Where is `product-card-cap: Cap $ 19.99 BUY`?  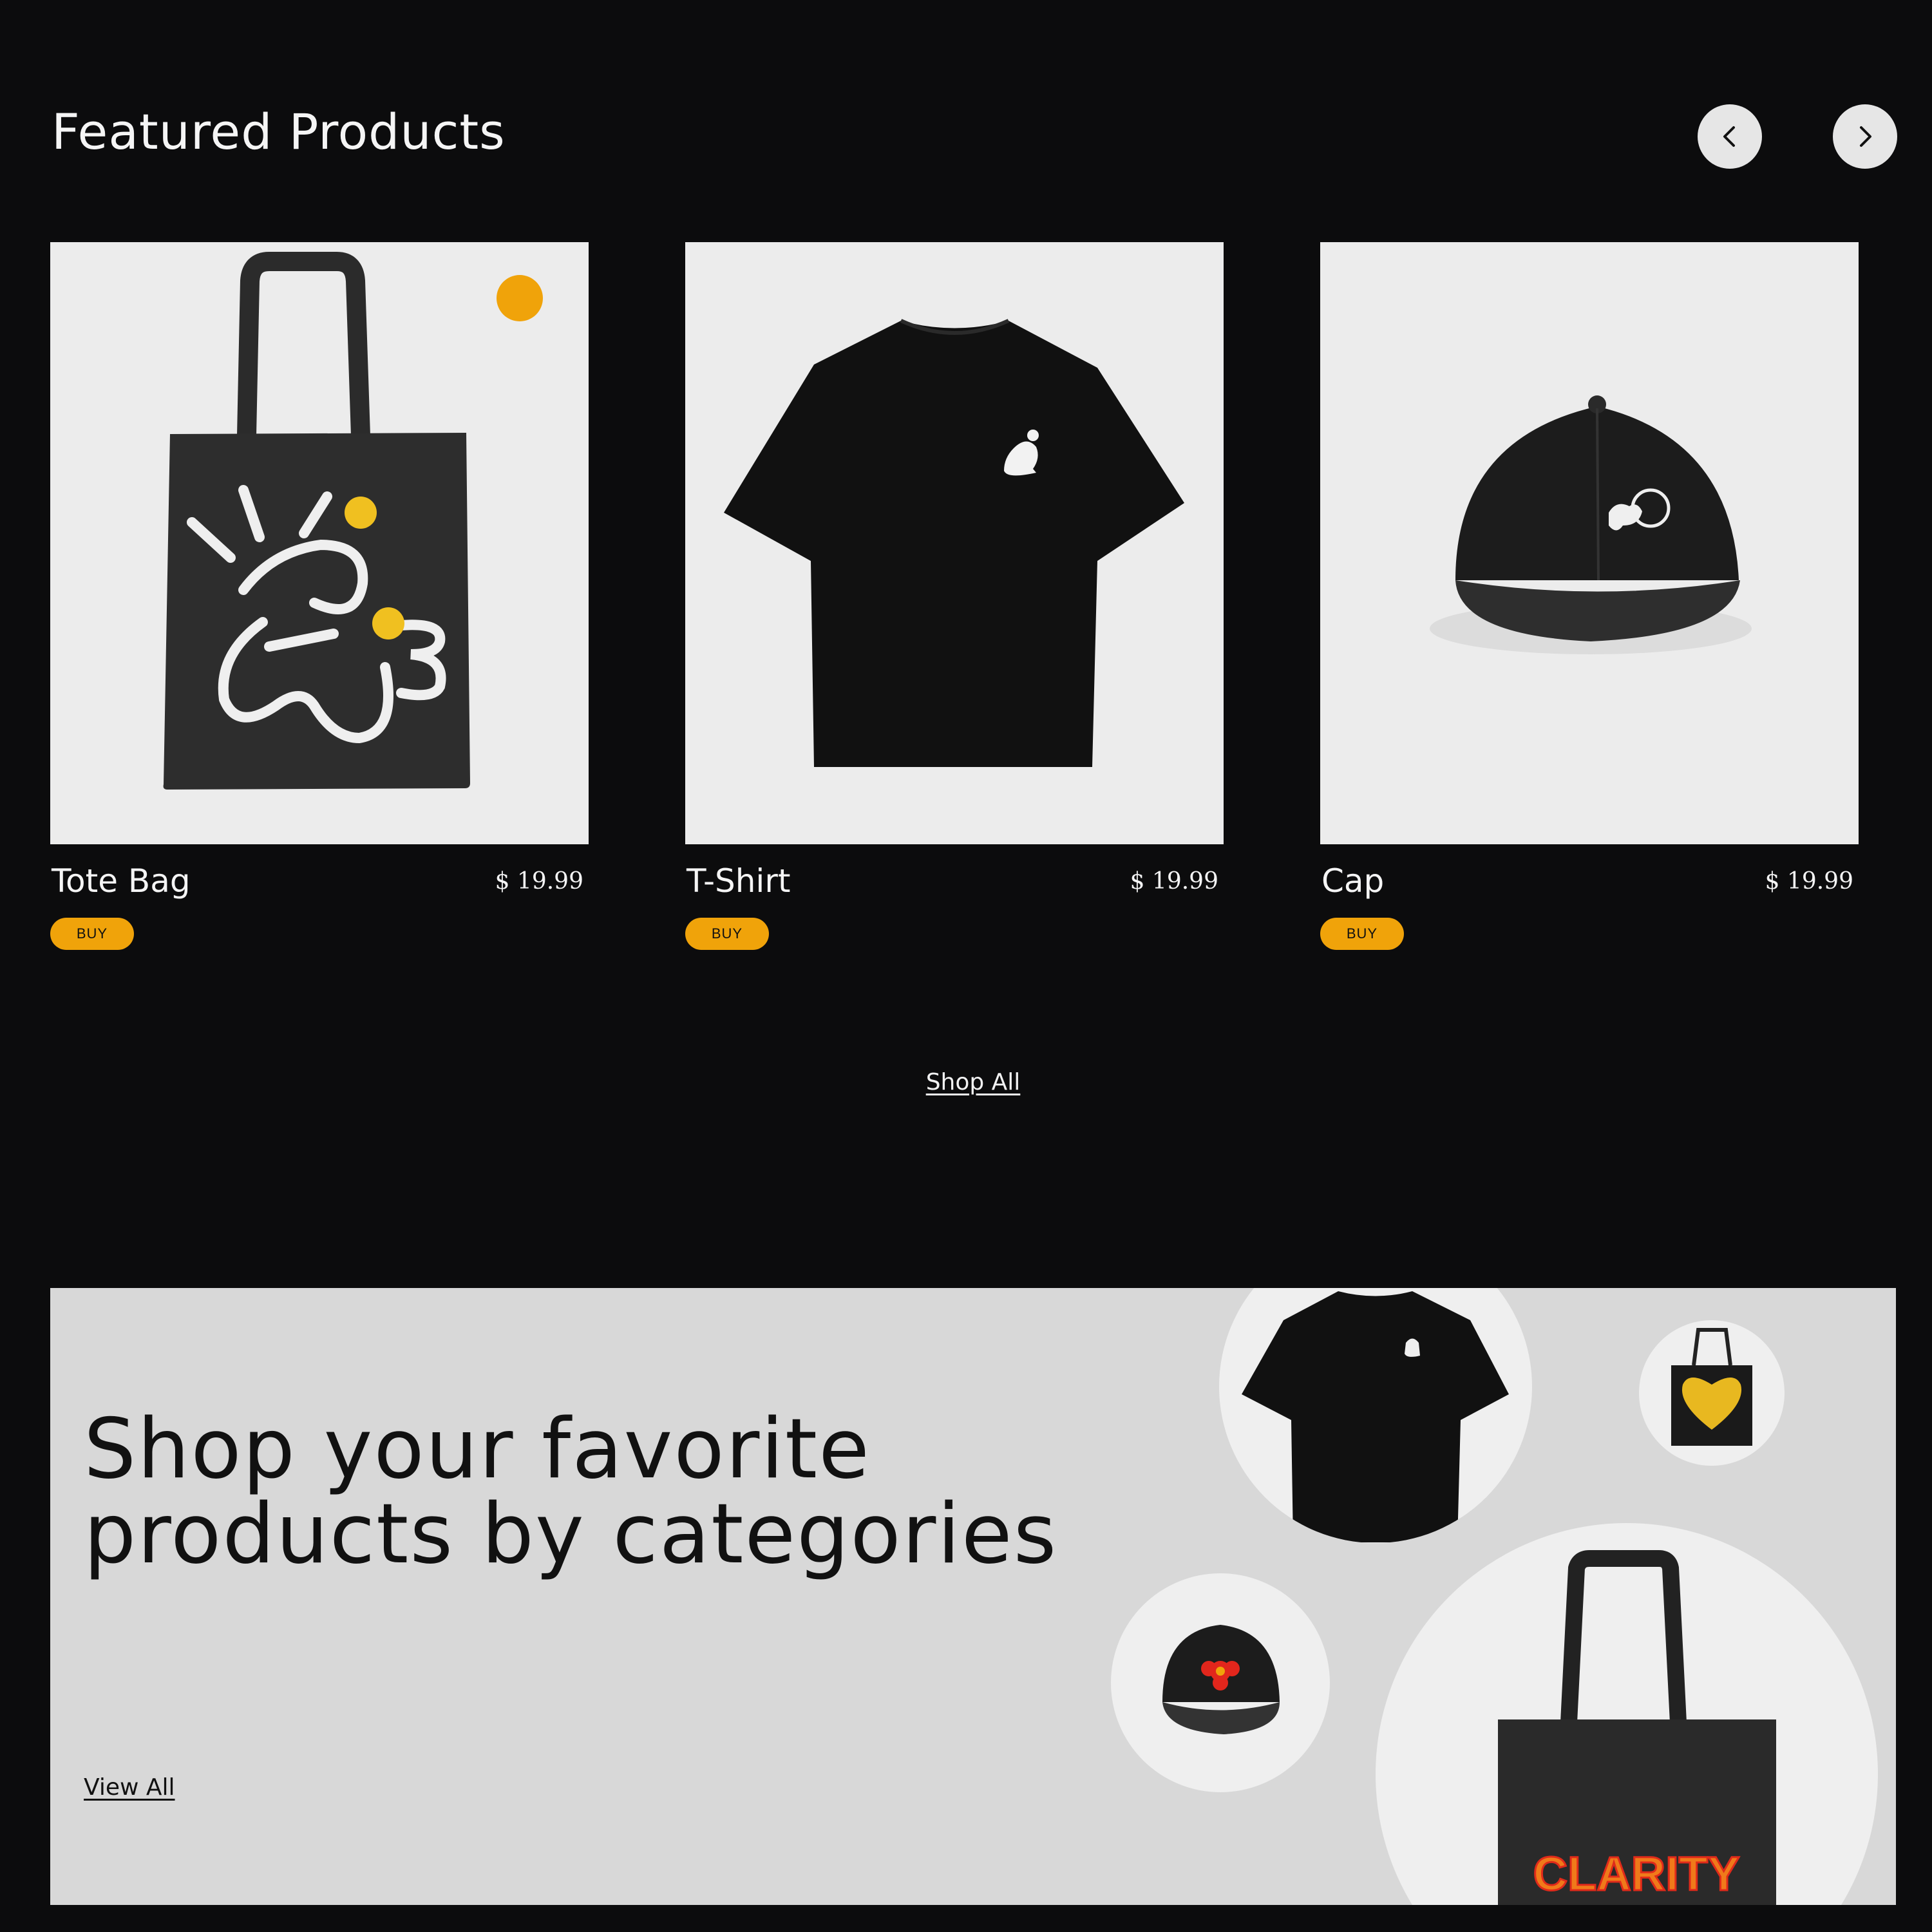
product-card-cap: Cap $ 19.99 BUY is located at coordinates (1589, 596).